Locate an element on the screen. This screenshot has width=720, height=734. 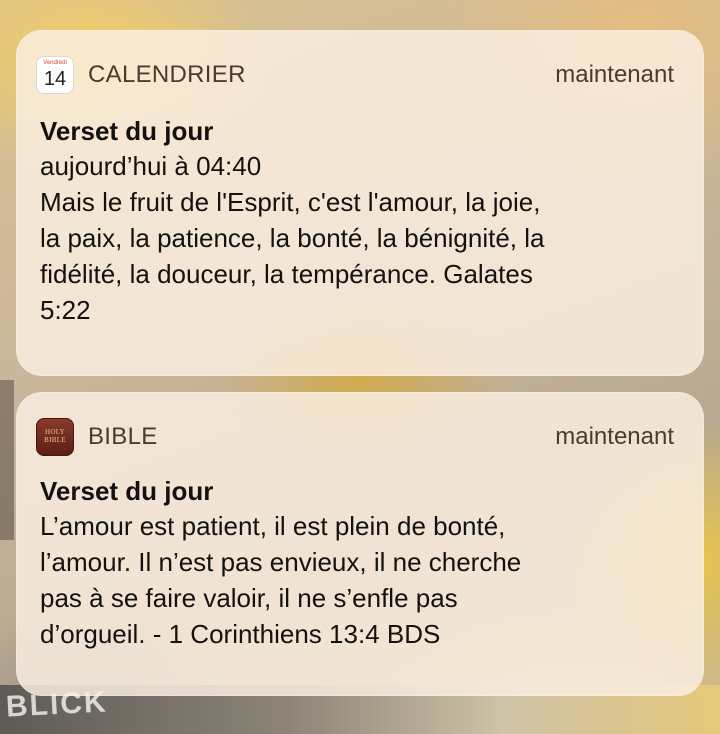
notification-header: Vendredi 14 CALENDRIER maintenant is located at coordinates (360, 70).